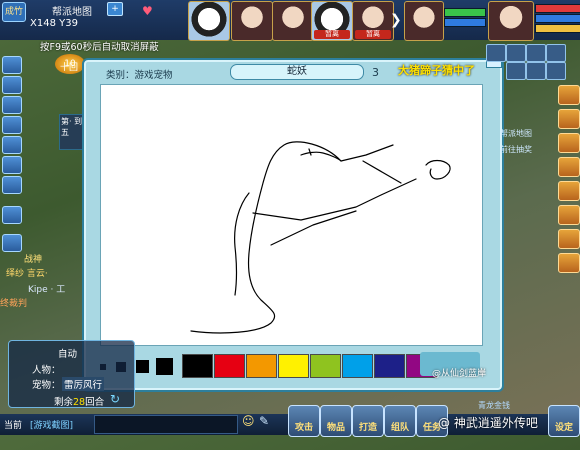  Describe the element at coordinates (115, 399) in the screenshot. I see `refresh-icon: ↻` at that location.